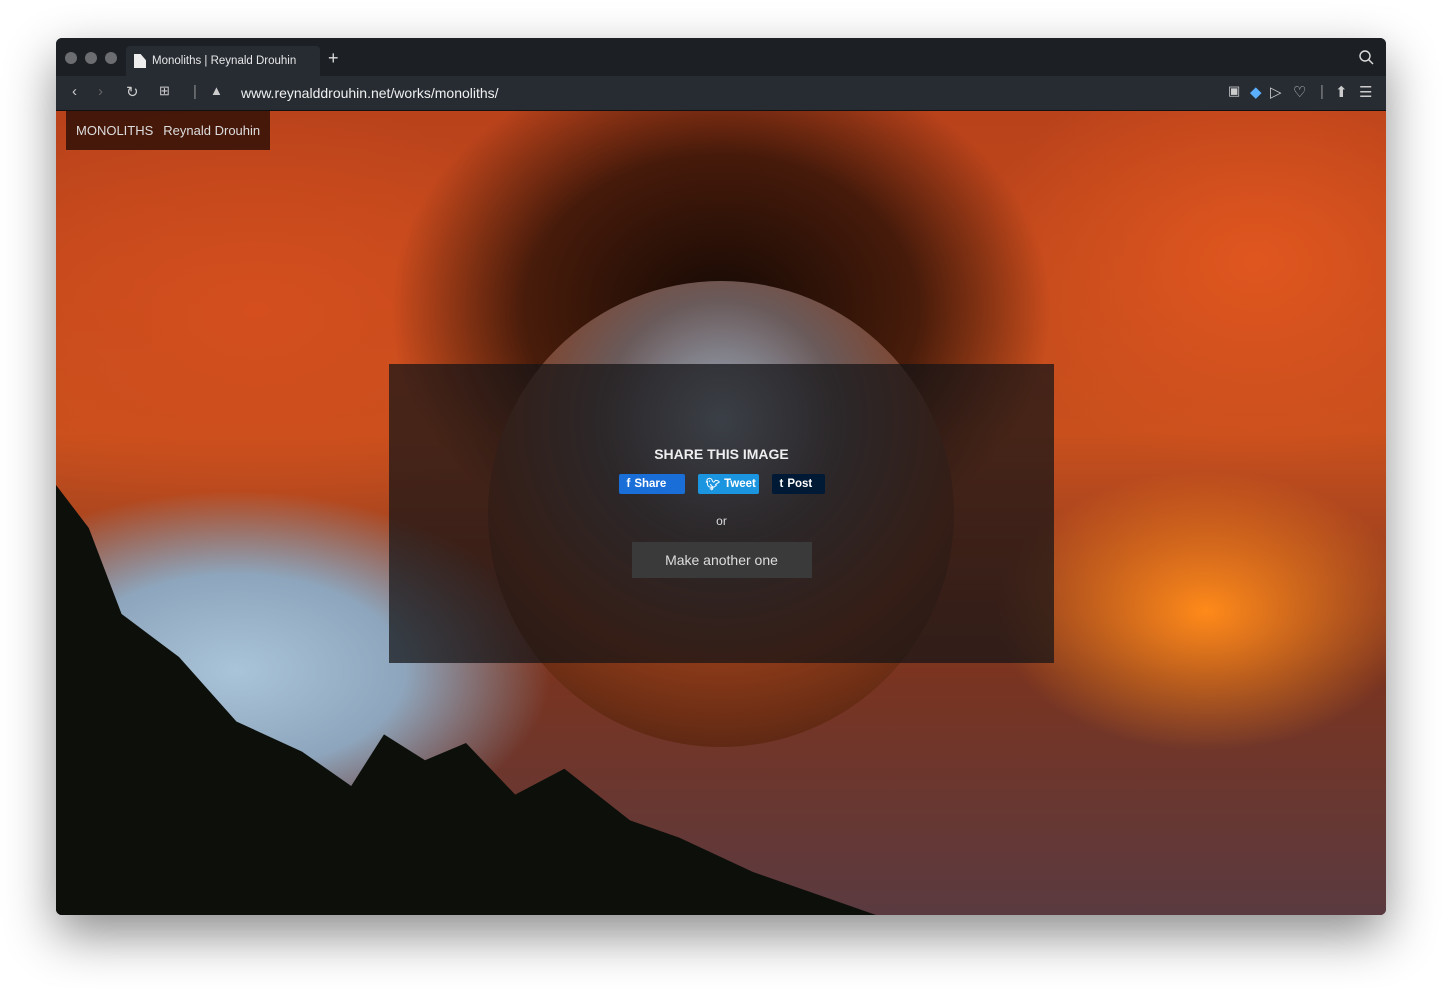  Describe the element at coordinates (721, 57) in the screenshot. I see `tab-bar: Monoliths | Reynald Drouhin +` at that location.